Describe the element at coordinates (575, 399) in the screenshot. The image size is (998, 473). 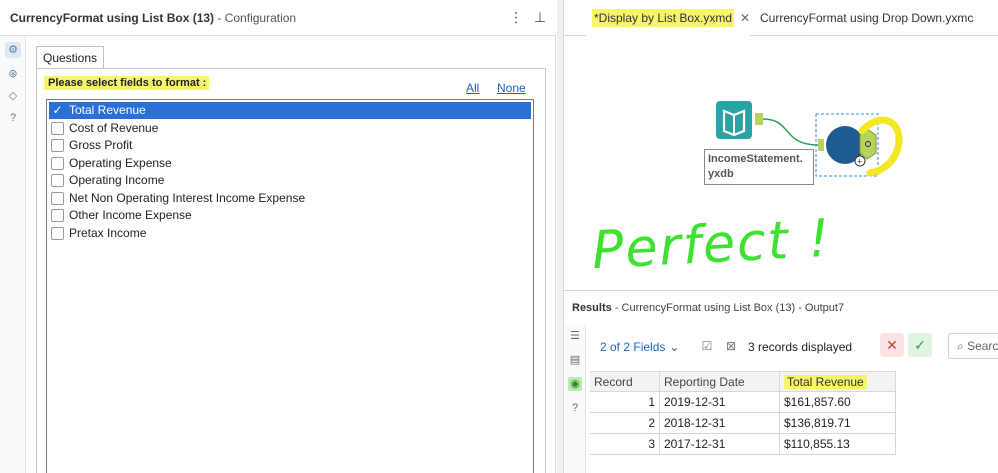
I see `results-side-rail: ☰ ▤ ◉ ?` at that location.